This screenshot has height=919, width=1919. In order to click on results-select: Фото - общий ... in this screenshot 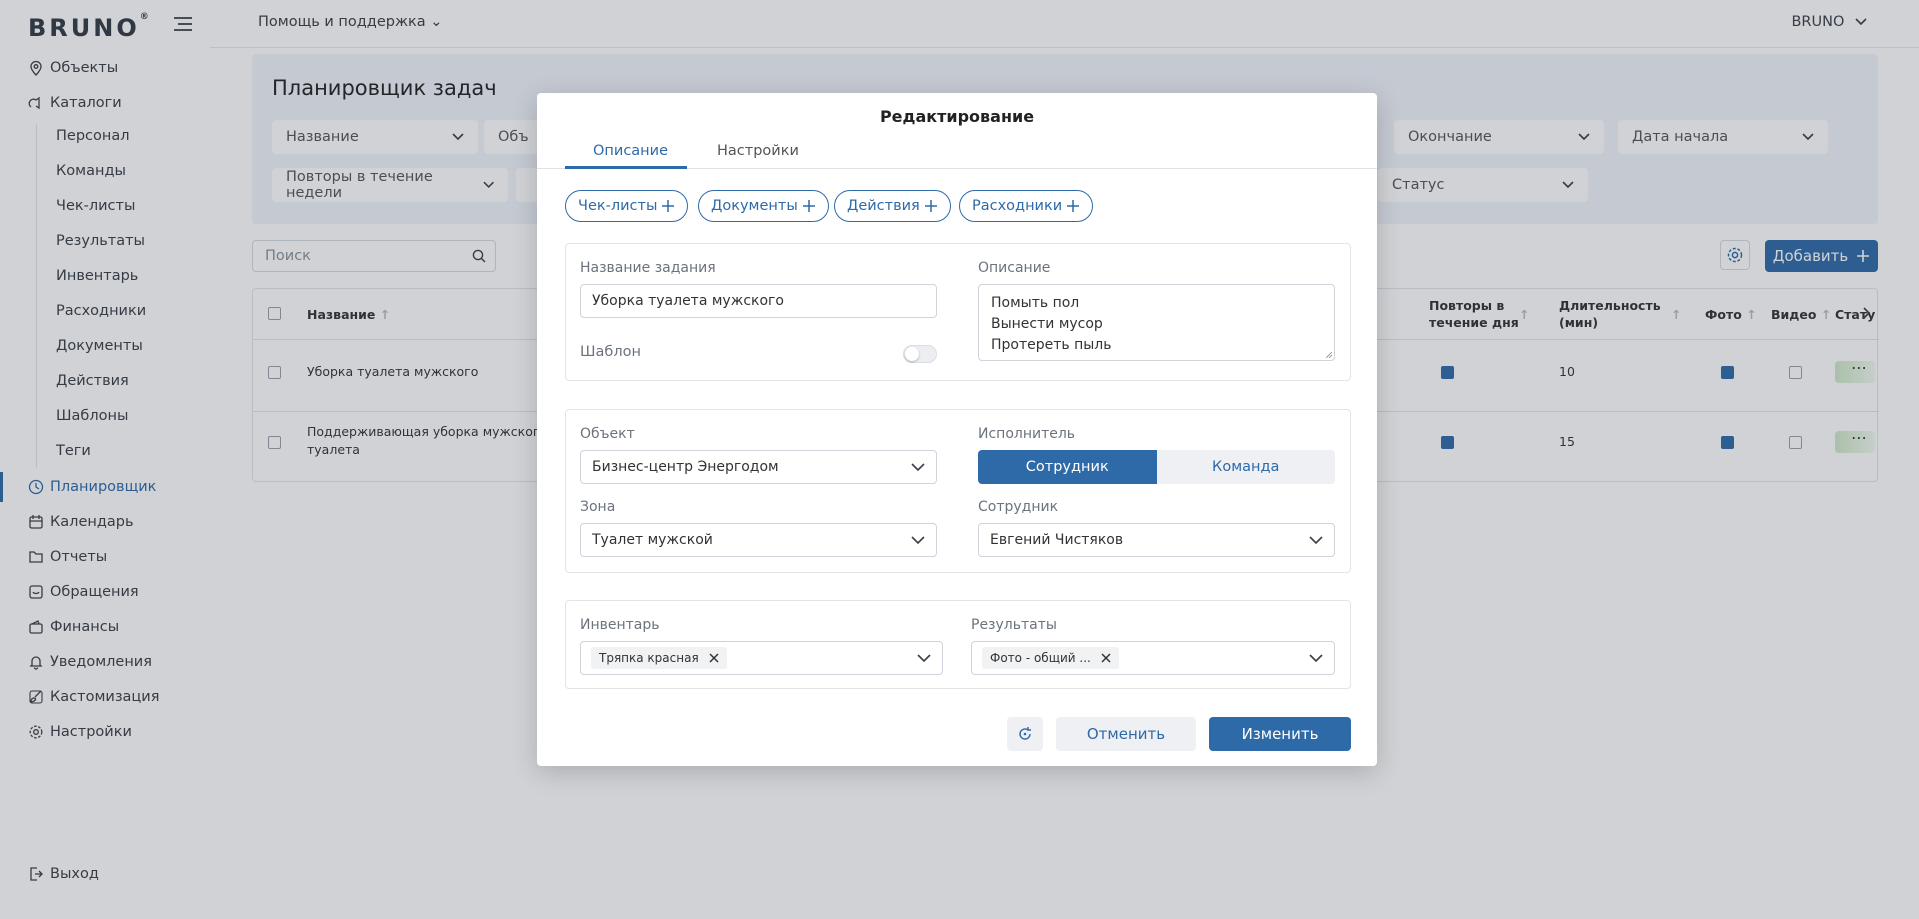, I will do `click(1153, 658)`.